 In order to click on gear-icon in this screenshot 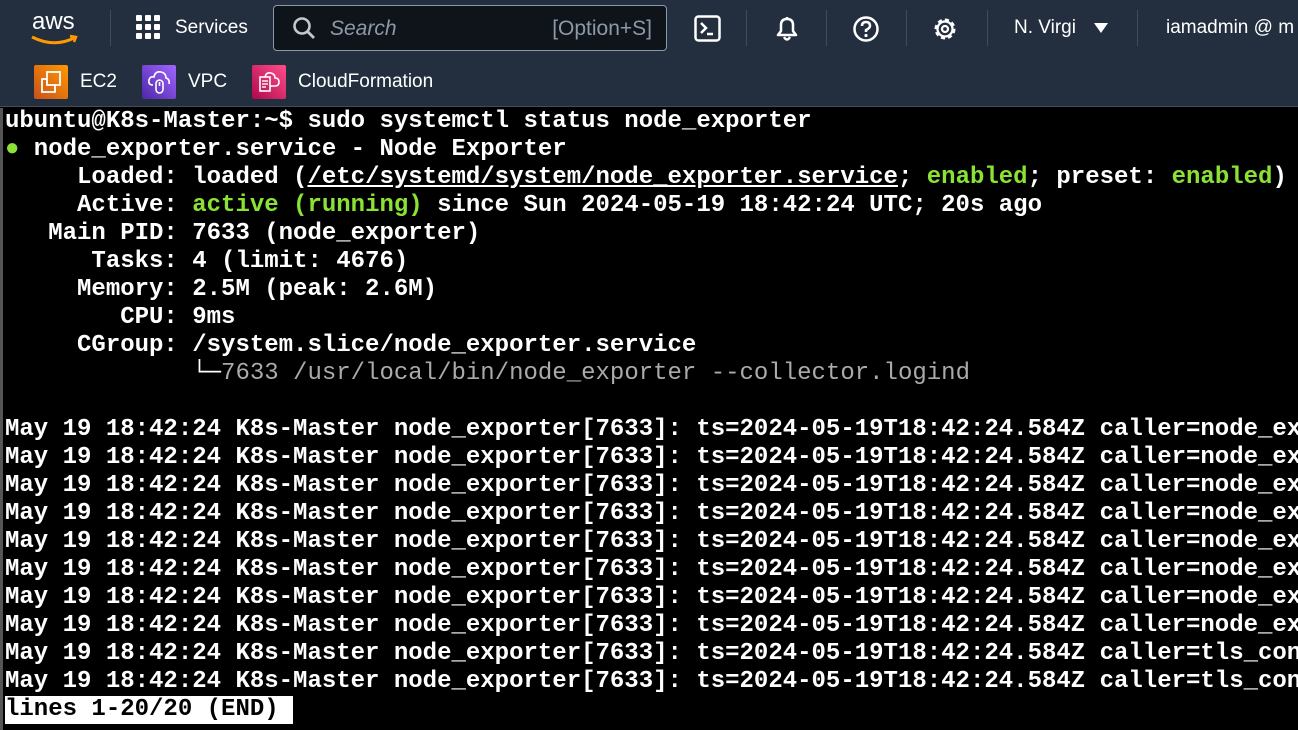, I will do `click(945, 29)`.